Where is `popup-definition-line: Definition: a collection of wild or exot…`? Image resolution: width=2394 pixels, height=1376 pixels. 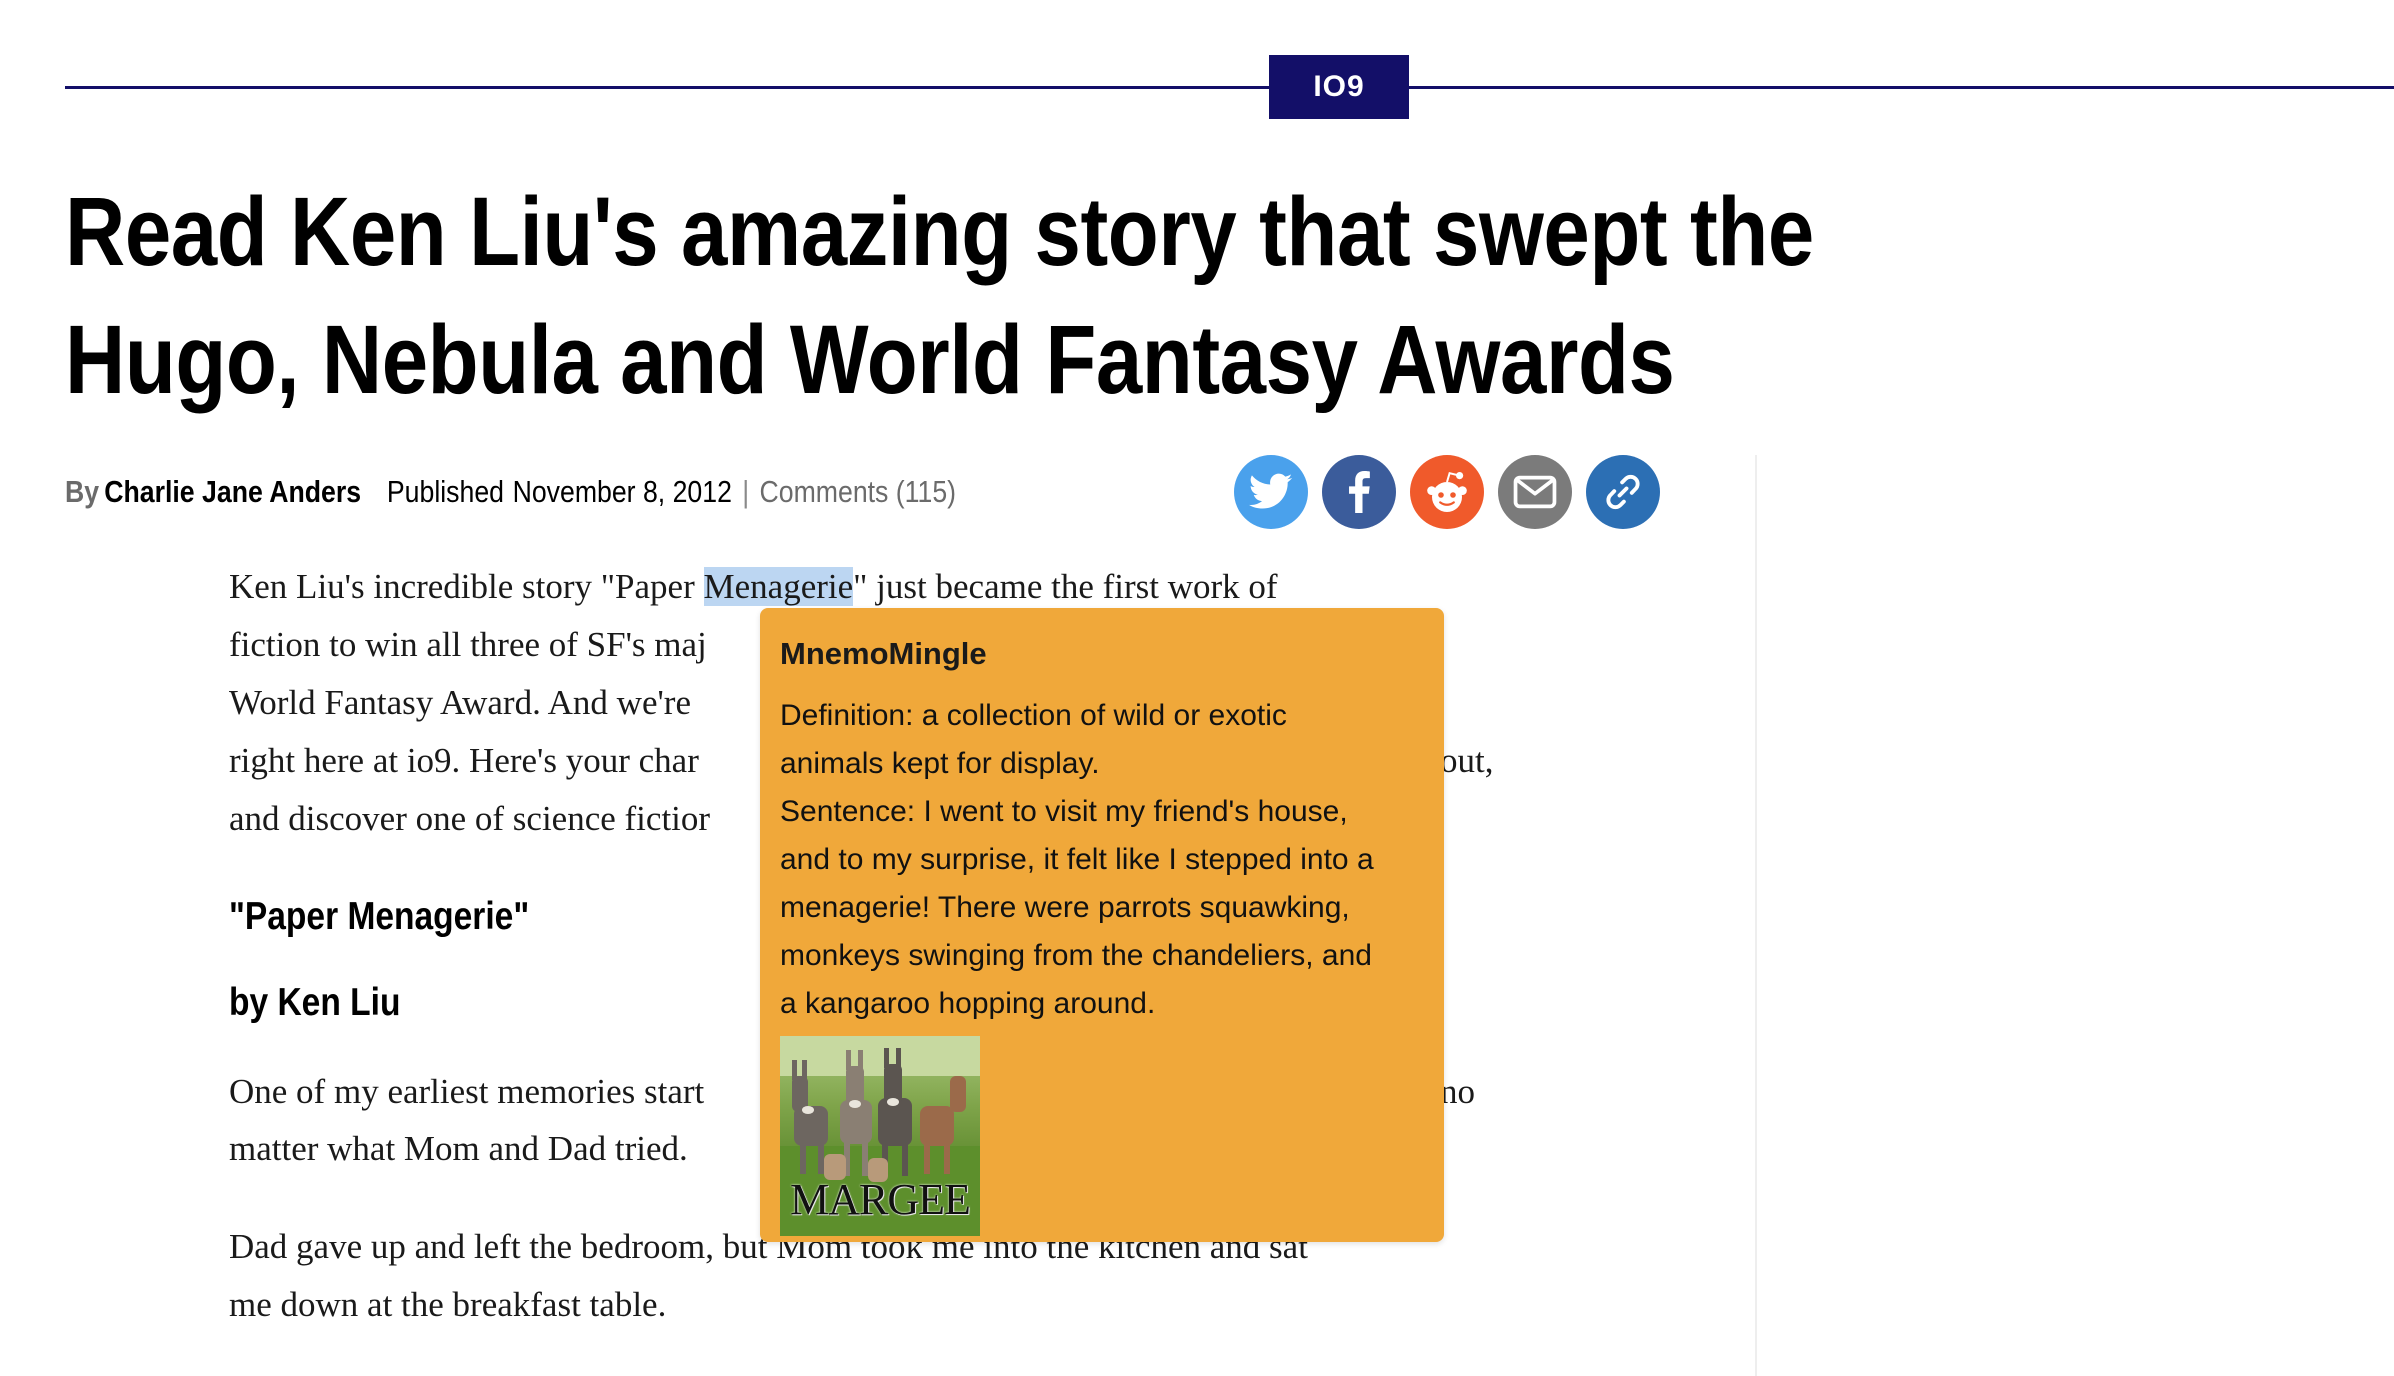 popup-definition-line: Definition: a collection of wild or exot… is located at coordinates (1033, 715).